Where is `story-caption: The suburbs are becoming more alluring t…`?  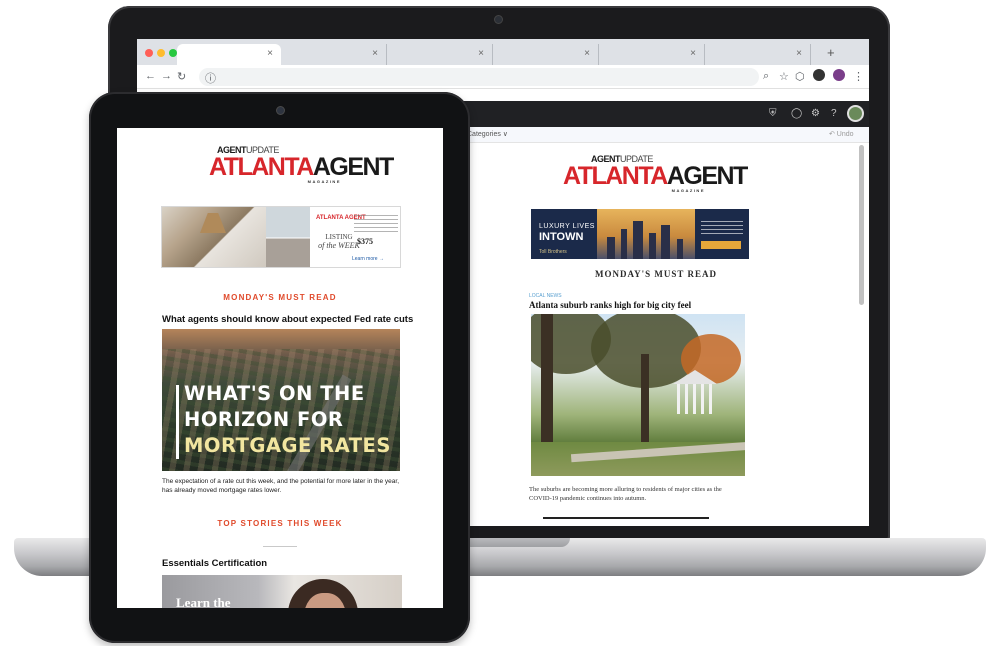 story-caption: The suburbs are becoming more alluring t… is located at coordinates (625, 494).